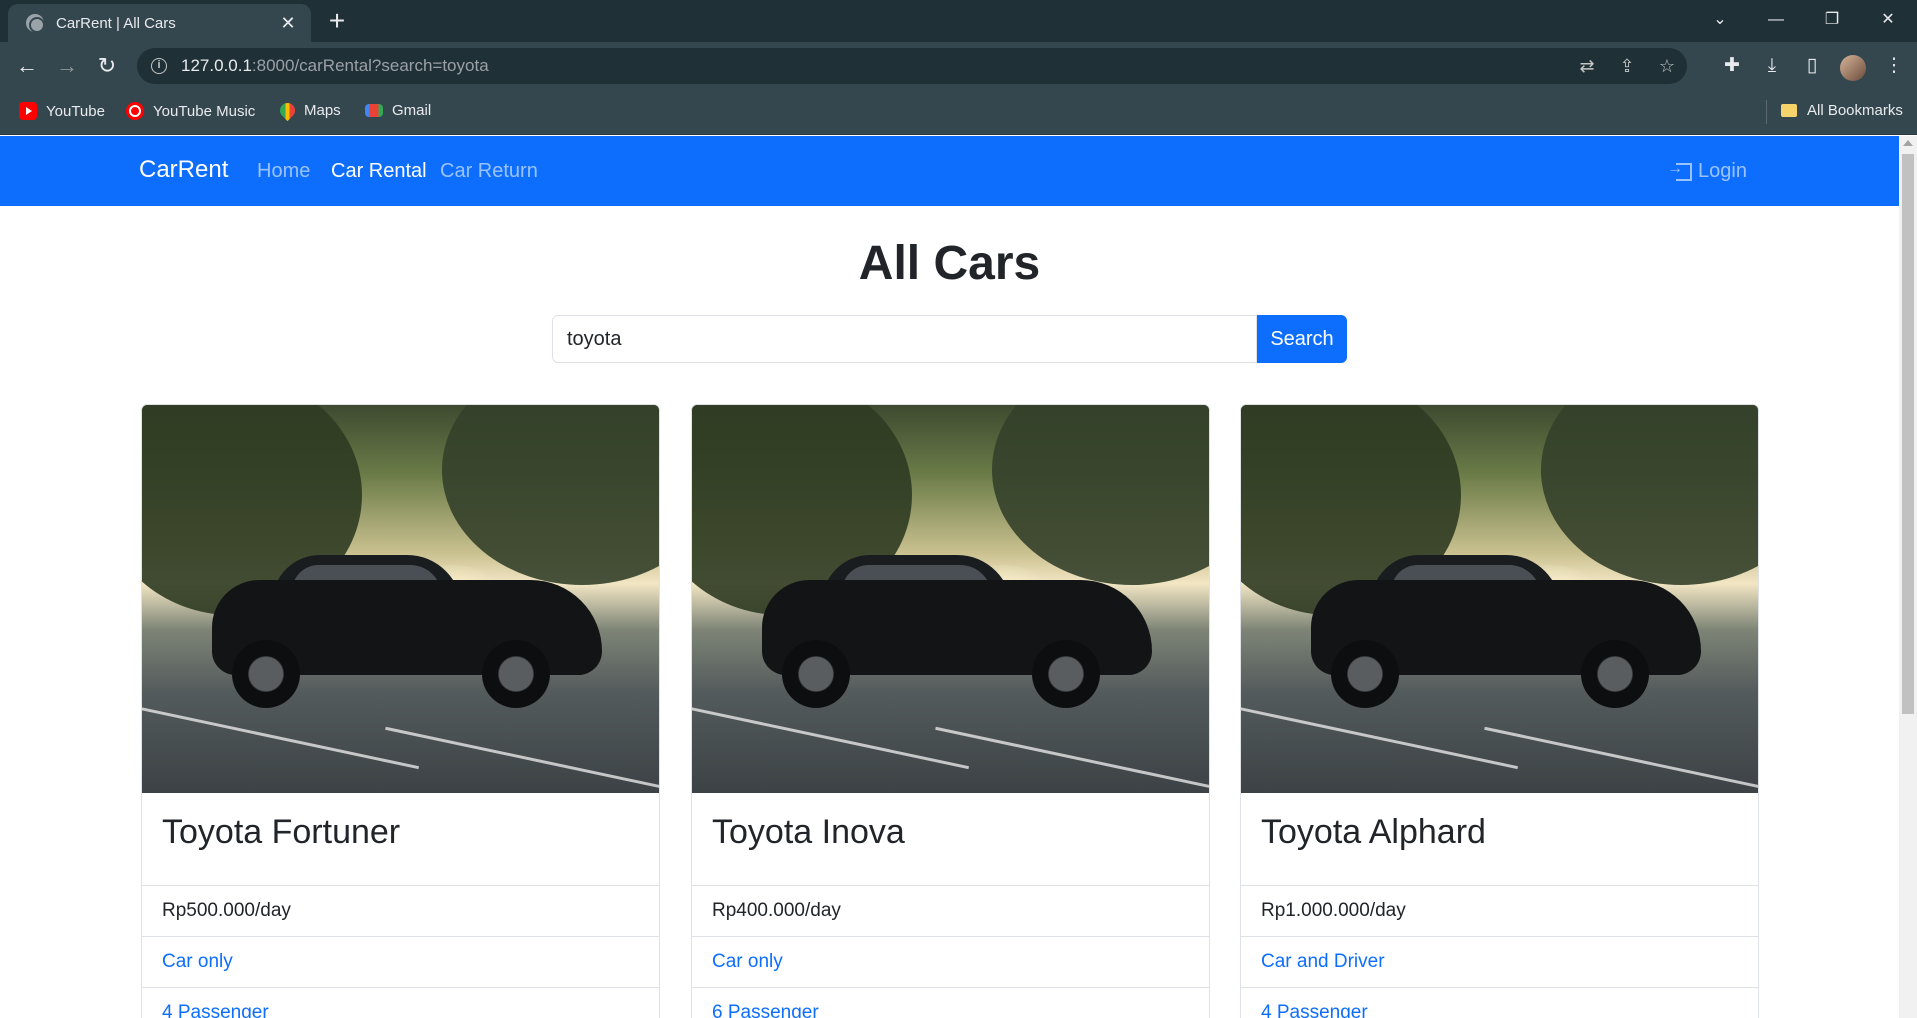 This screenshot has width=1917, height=1018. Describe the element at coordinates (116, 23) in the screenshot. I see `tab-title: CarRent | All Cars` at that location.